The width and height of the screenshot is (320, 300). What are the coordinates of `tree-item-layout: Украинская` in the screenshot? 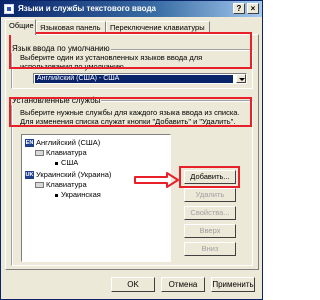 It's located at (78, 195).